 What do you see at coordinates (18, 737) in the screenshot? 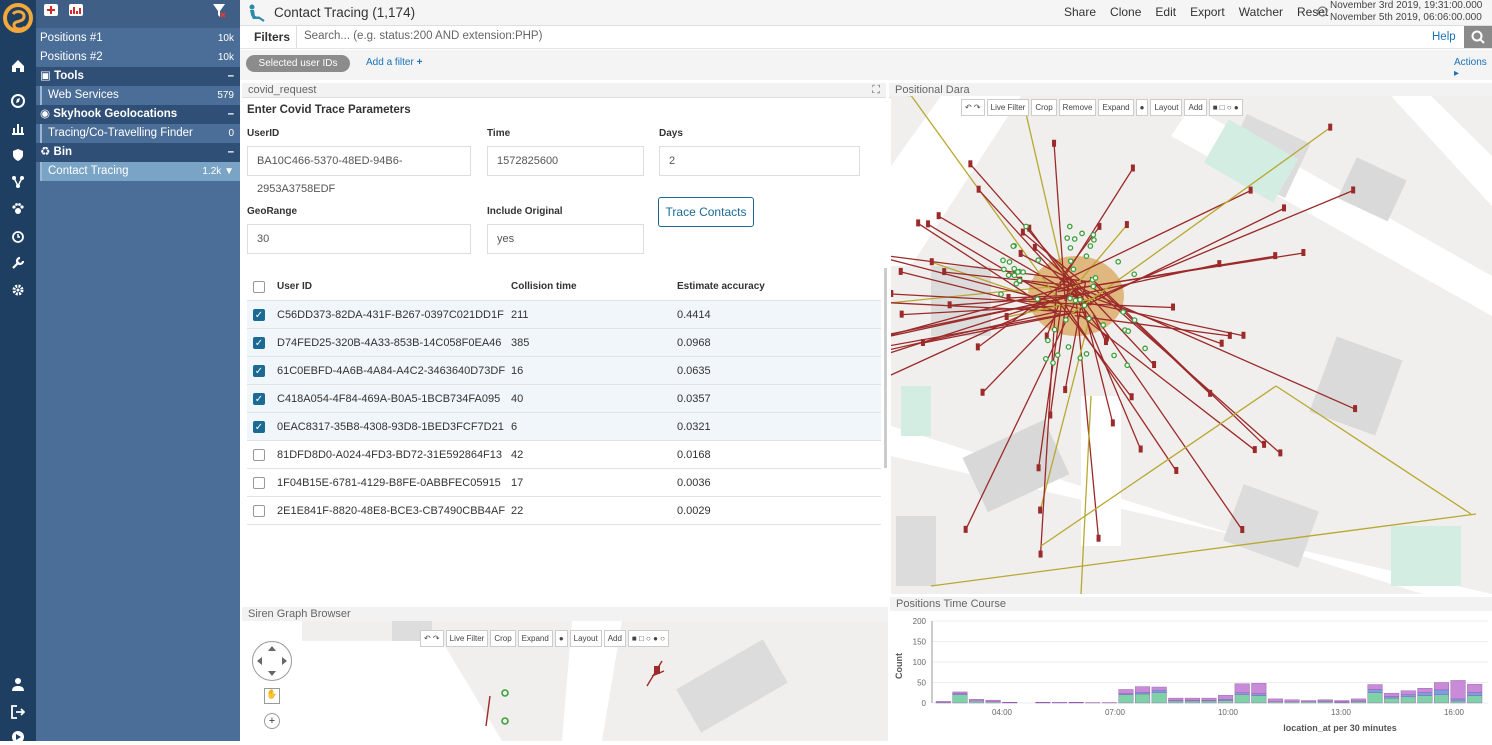
I see `play-icon` at bounding box center [18, 737].